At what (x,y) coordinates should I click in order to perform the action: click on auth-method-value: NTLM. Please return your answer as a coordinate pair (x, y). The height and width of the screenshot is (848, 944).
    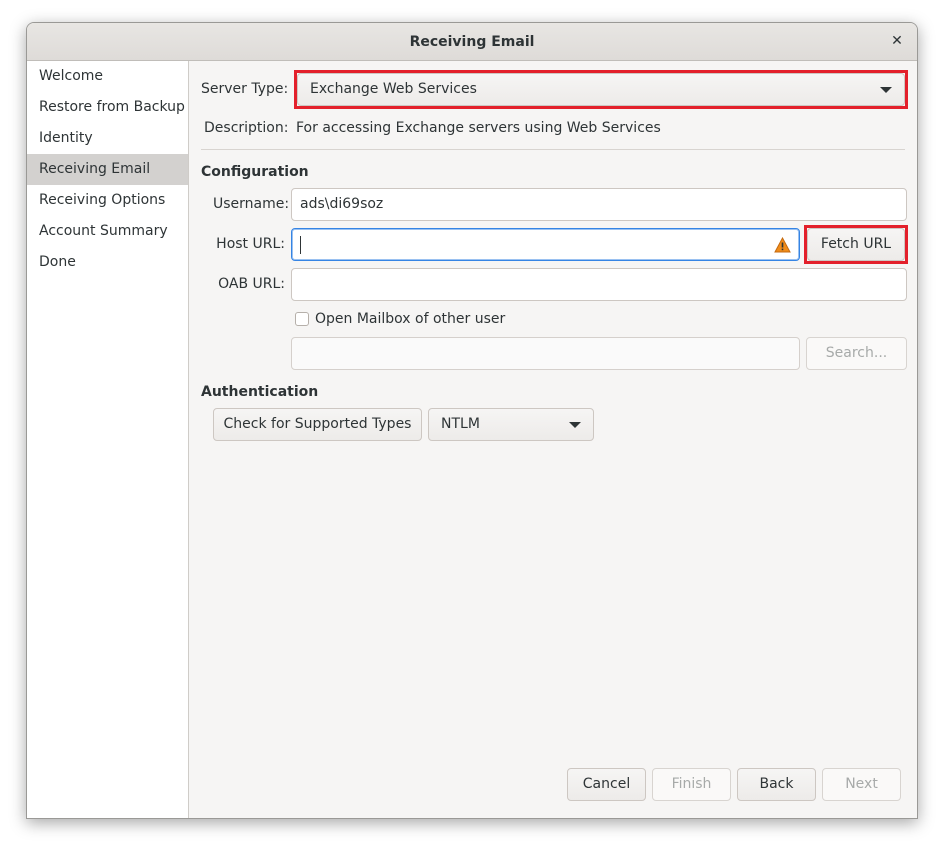
    Looking at the image, I should click on (460, 424).